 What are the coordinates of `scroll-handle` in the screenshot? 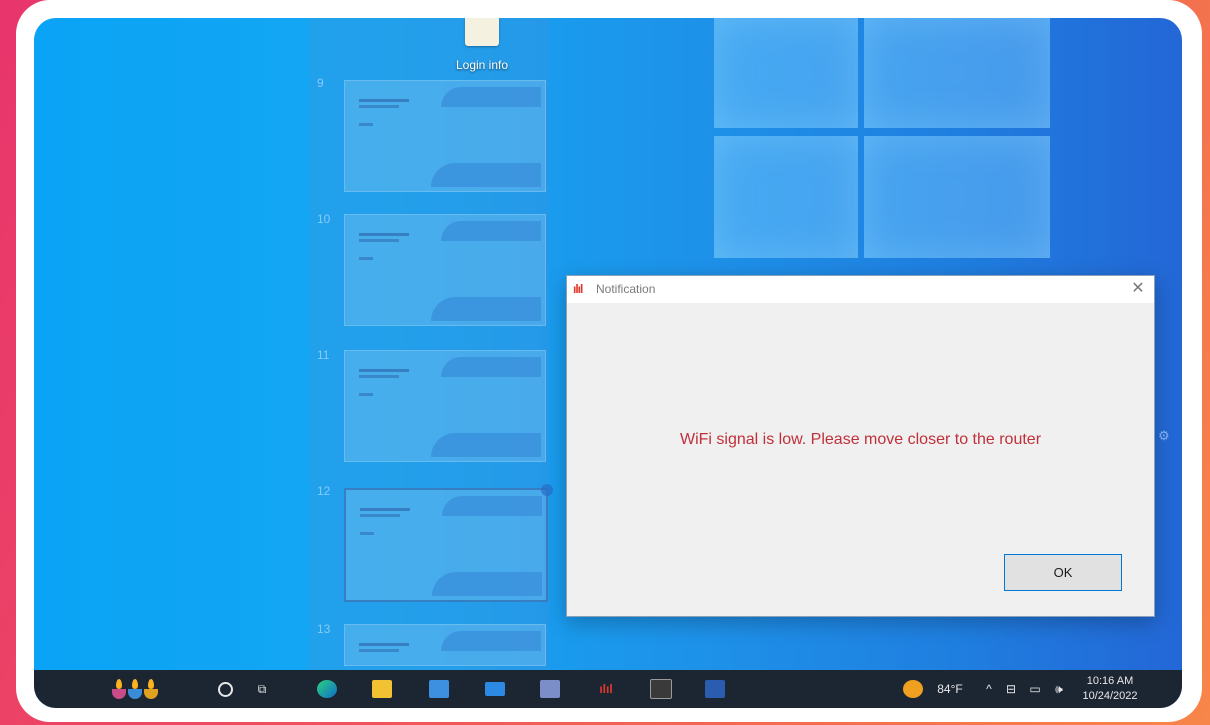 It's located at (547, 490).